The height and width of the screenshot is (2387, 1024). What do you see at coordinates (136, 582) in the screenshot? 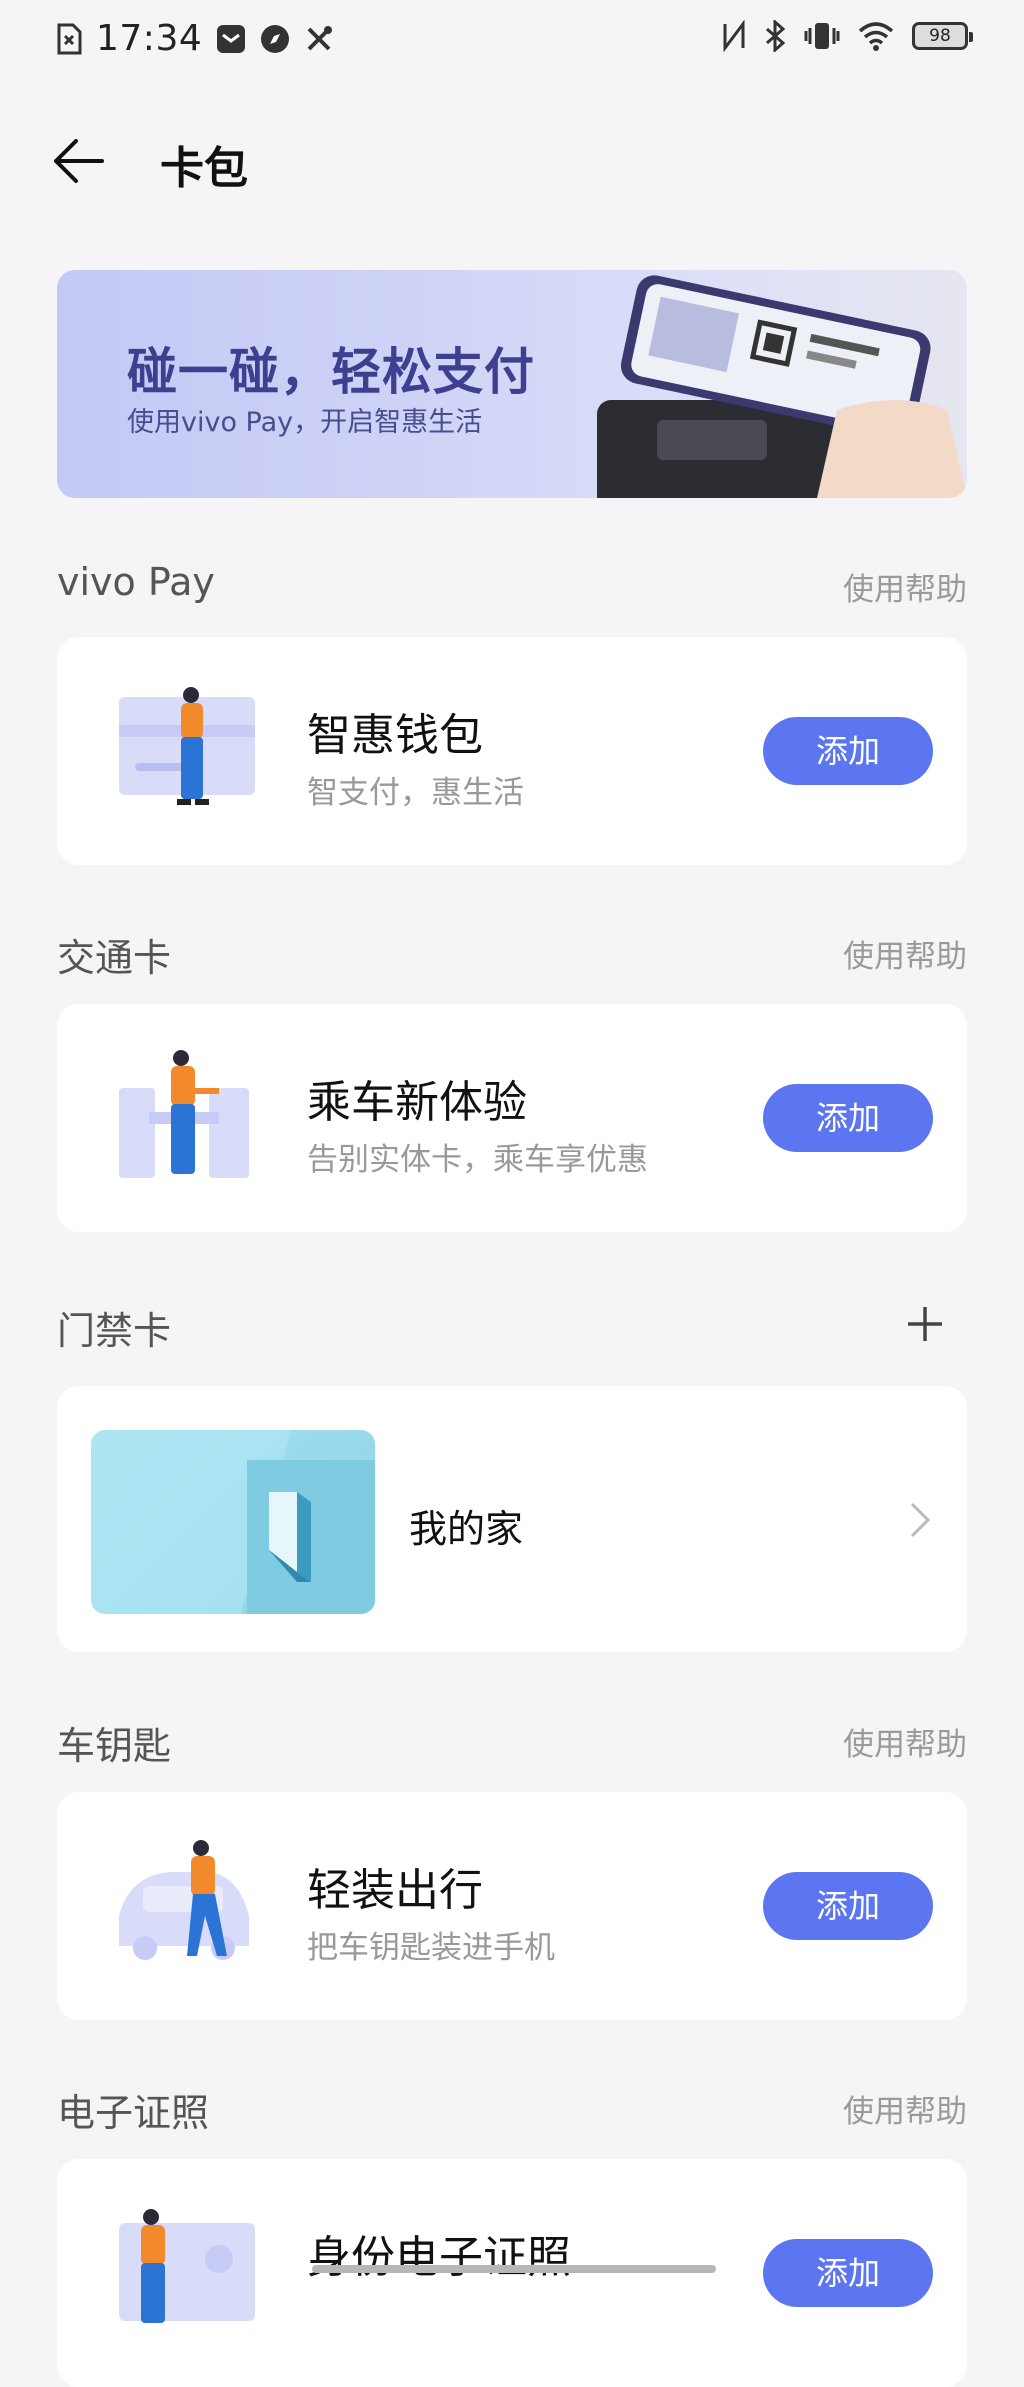
I see `section-title: vivo Pay` at bounding box center [136, 582].